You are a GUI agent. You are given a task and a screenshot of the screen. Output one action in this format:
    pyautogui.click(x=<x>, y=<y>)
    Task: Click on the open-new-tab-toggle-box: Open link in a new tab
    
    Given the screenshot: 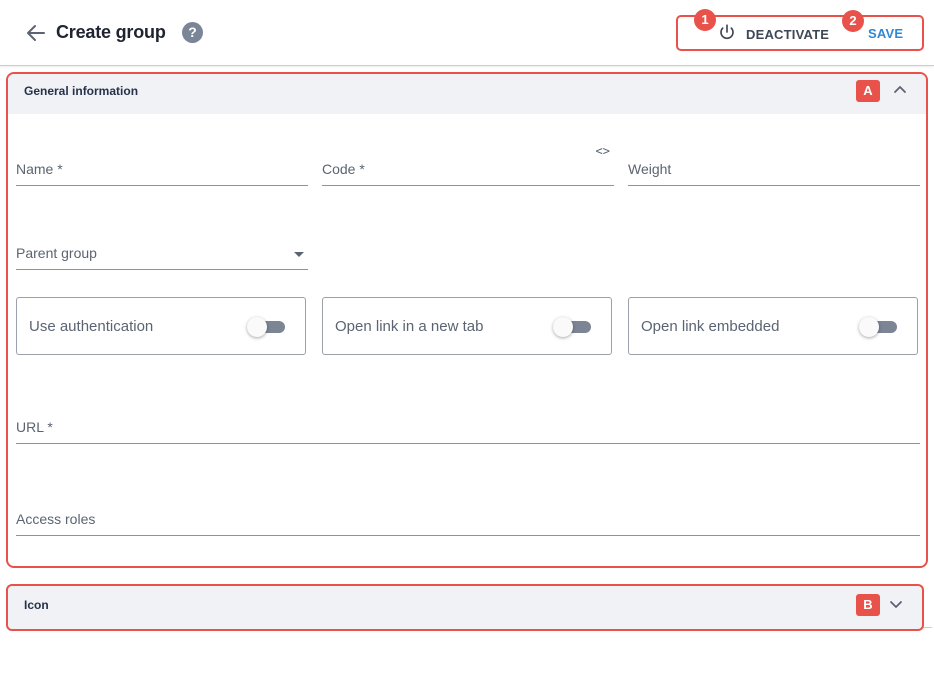 What is the action you would take?
    pyautogui.click(x=467, y=326)
    